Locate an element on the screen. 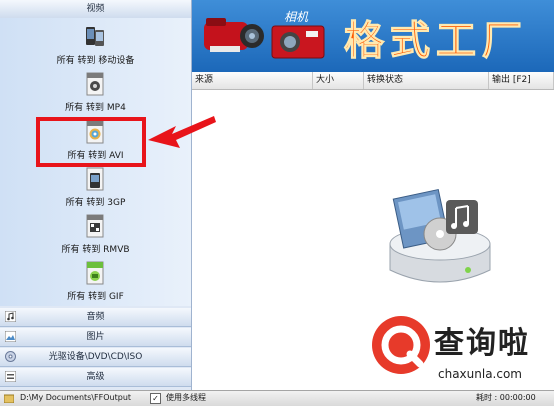  advanced-icon is located at coordinates (10, 376).